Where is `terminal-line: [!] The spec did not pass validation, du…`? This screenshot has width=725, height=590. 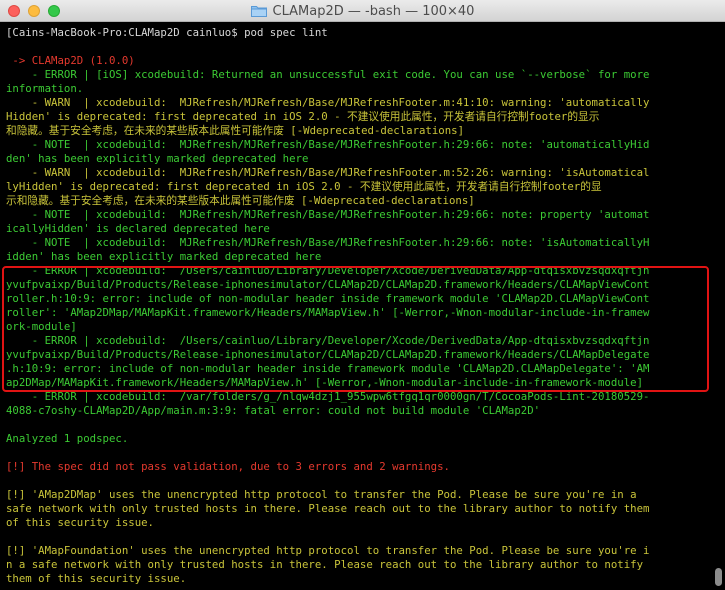 terminal-line: [!] The spec did not pass validation, du… is located at coordinates (228, 466).